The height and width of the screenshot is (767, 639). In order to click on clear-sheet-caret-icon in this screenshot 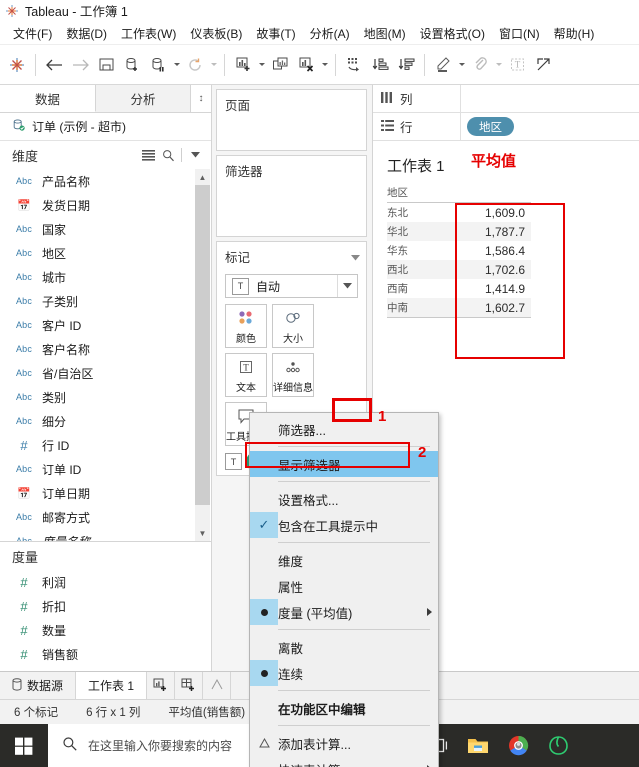, I will do `click(324, 65)`.